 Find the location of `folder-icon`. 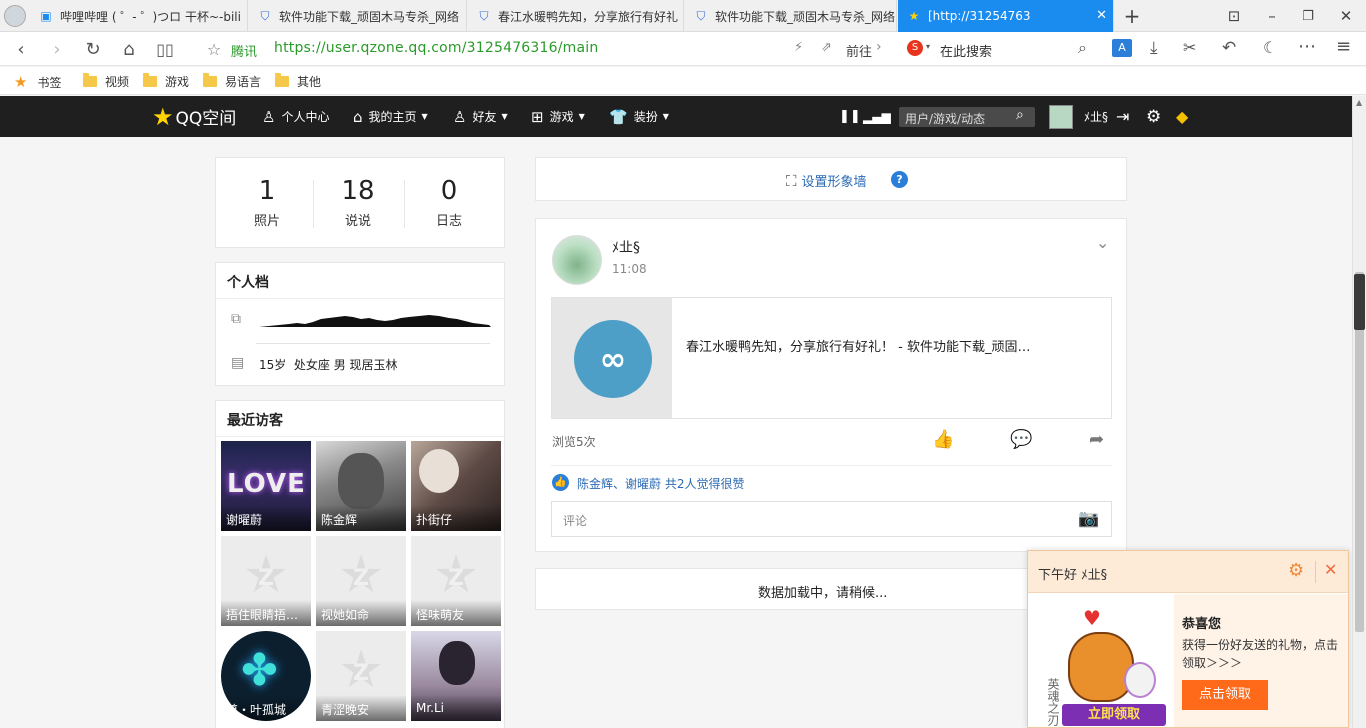

folder-icon is located at coordinates (150, 80).